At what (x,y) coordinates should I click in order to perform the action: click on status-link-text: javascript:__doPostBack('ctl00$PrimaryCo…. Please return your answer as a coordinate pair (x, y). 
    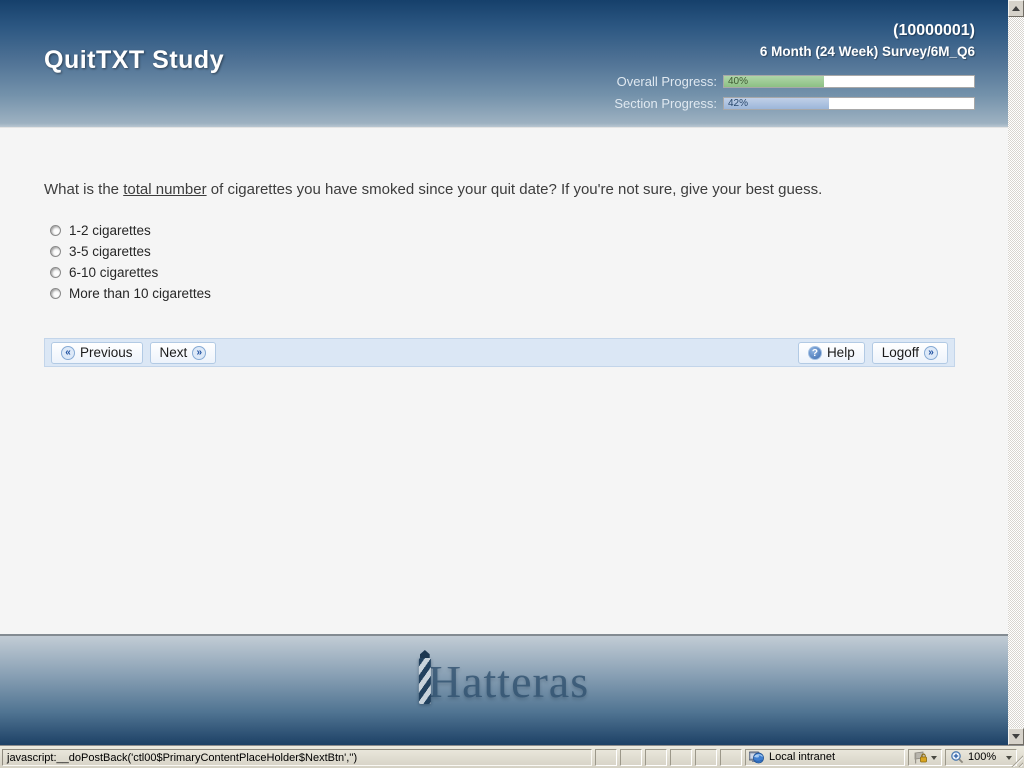
    Looking at the image, I should click on (297, 757).